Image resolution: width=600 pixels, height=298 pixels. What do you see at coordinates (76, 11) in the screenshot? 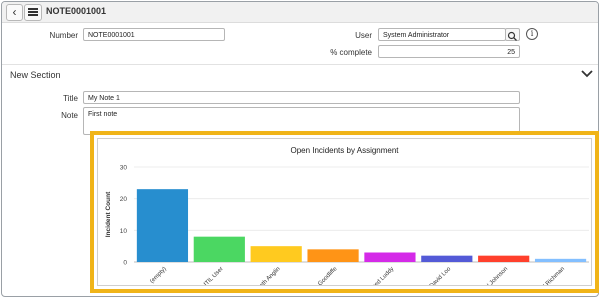
I see `record-title: NOTE0001001` at bounding box center [76, 11].